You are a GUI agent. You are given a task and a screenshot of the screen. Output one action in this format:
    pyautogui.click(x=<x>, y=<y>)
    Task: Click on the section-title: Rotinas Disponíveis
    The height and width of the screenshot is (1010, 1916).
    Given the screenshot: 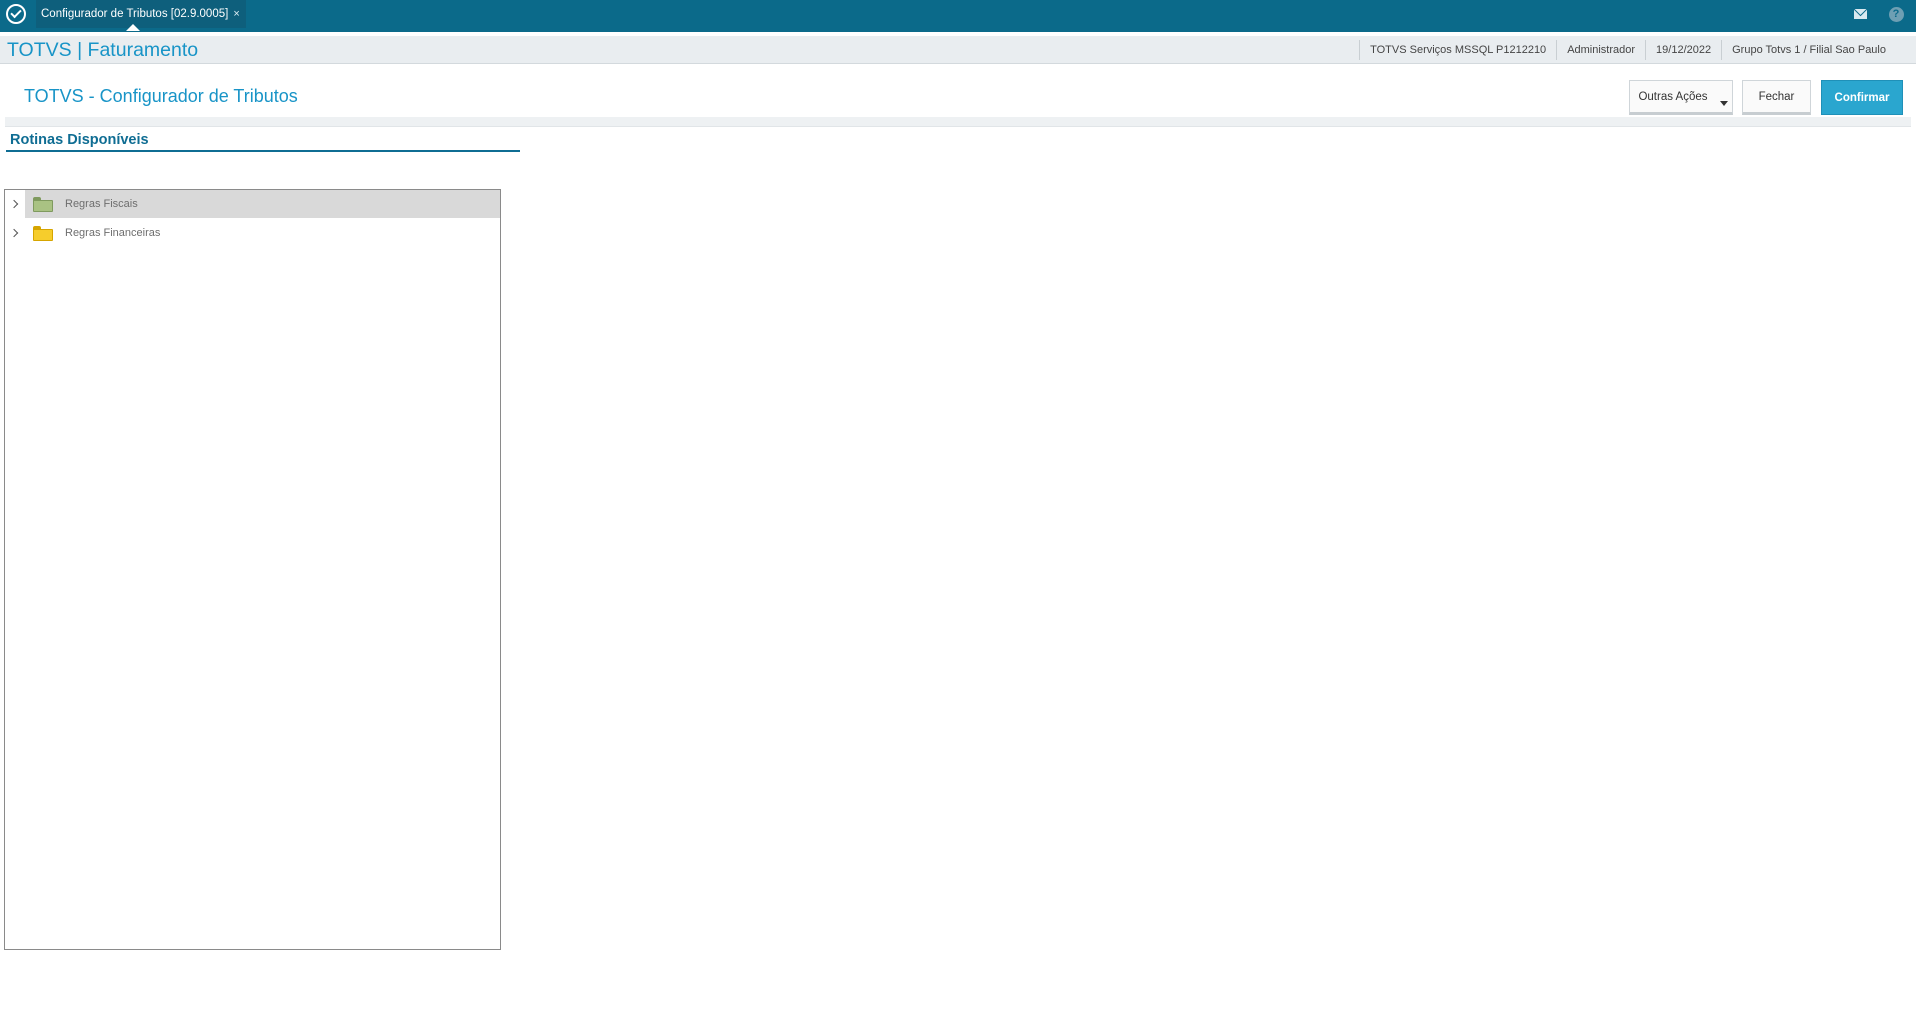 What is the action you would take?
    pyautogui.click(x=79, y=140)
    